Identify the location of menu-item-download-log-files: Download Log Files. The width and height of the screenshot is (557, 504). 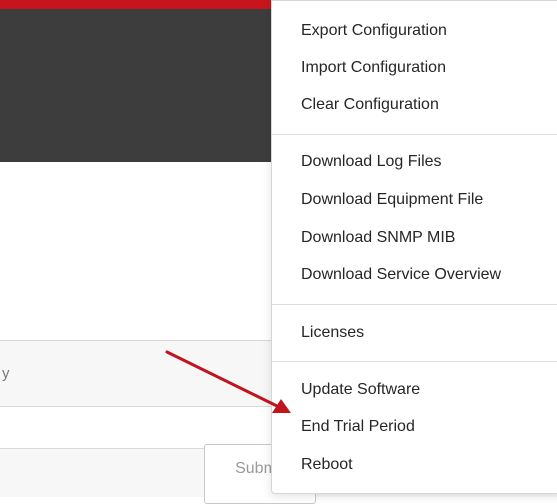
(371, 162).